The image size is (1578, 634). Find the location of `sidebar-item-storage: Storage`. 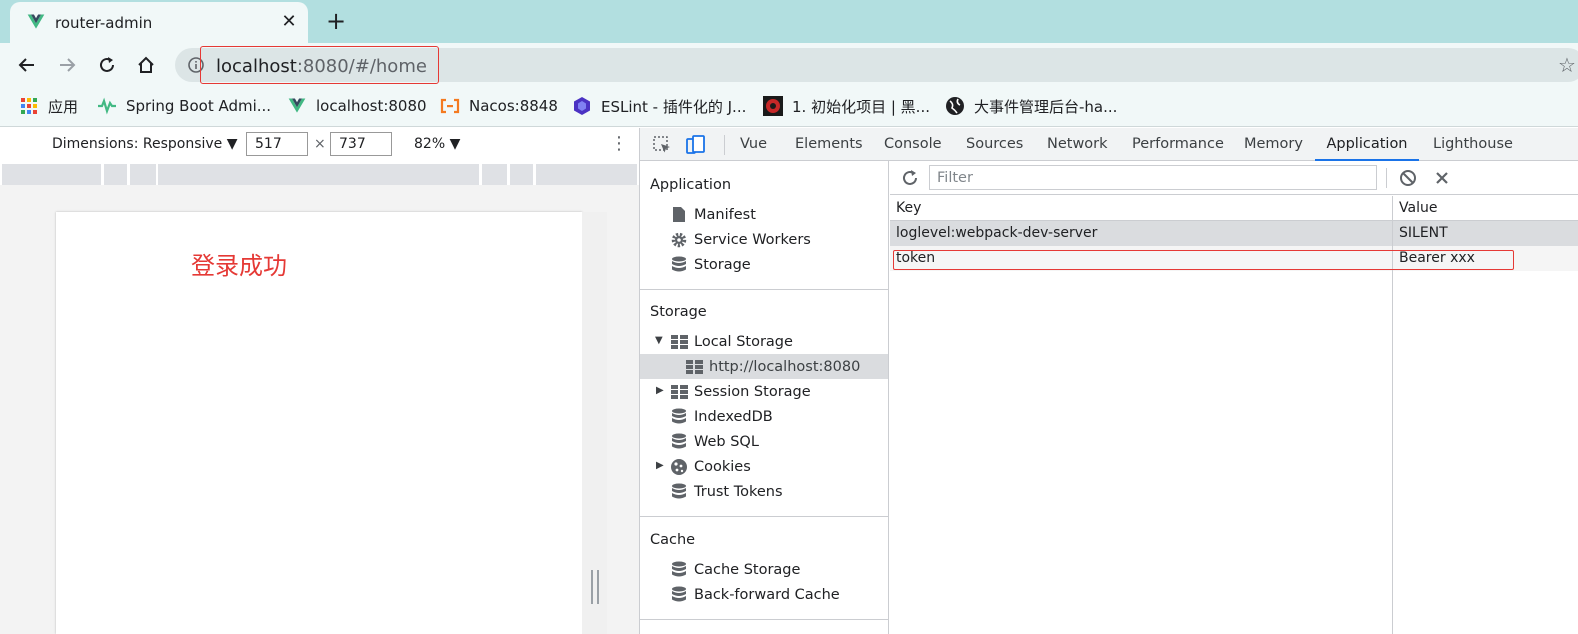

sidebar-item-storage: Storage is located at coordinates (710, 264).